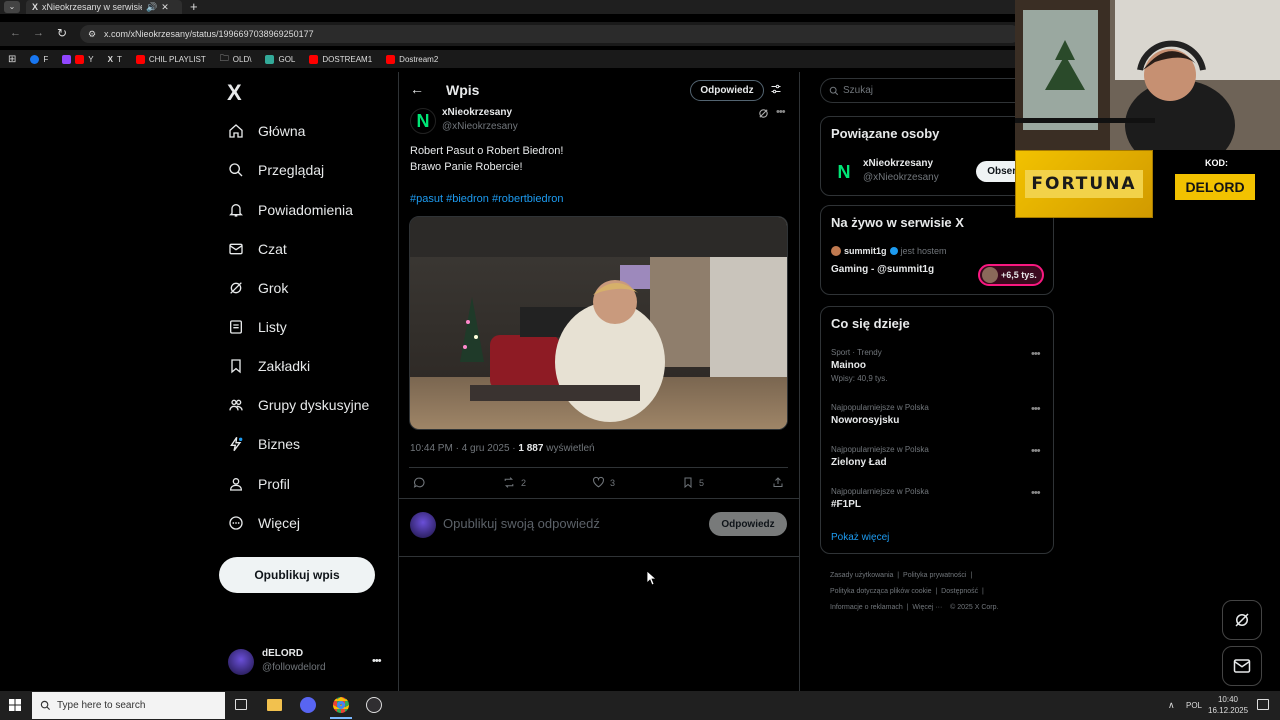  I want to click on related-name: xNieokrzesany, so click(898, 163).